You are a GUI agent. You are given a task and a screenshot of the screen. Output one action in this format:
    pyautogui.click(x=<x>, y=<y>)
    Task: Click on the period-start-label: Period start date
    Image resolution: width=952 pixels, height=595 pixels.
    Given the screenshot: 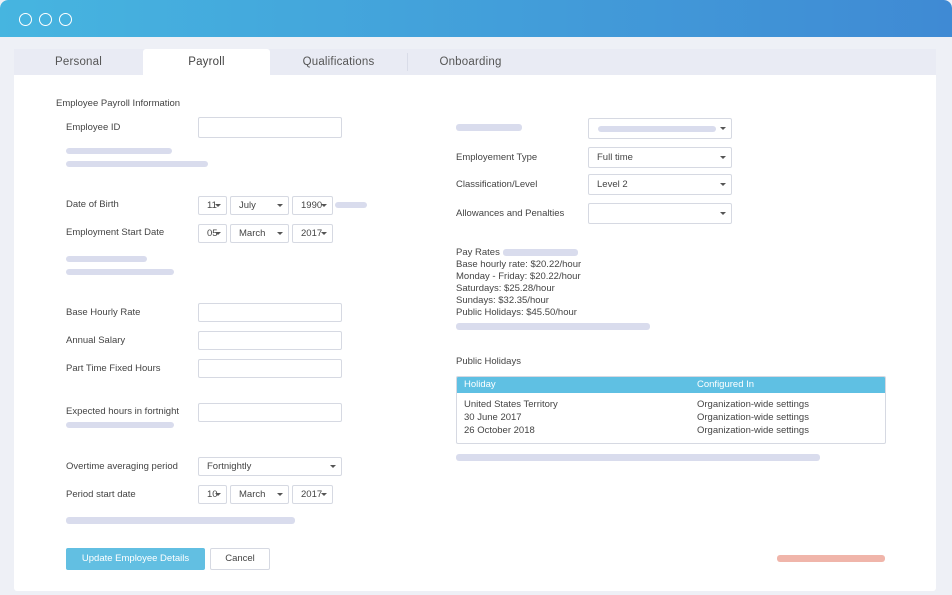 What is the action you would take?
    pyautogui.click(x=101, y=494)
    